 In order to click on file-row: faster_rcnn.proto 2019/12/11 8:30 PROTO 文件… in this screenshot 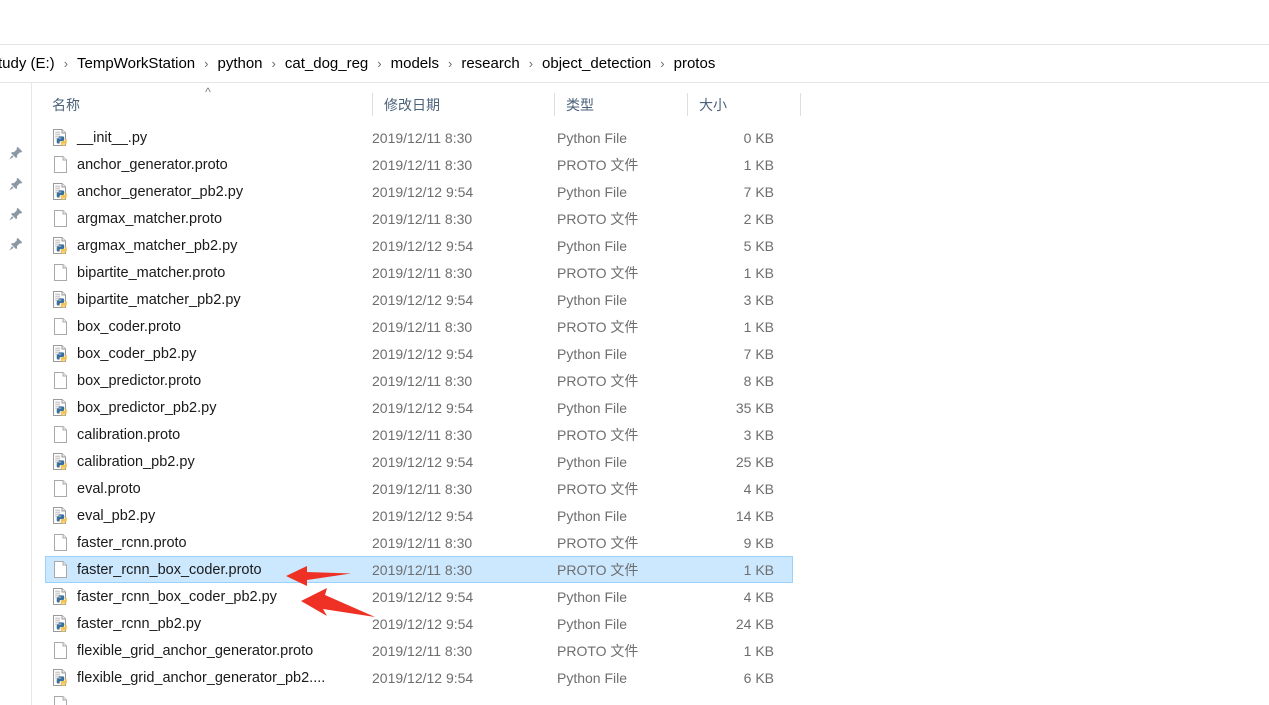, I will do `click(650, 542)`.